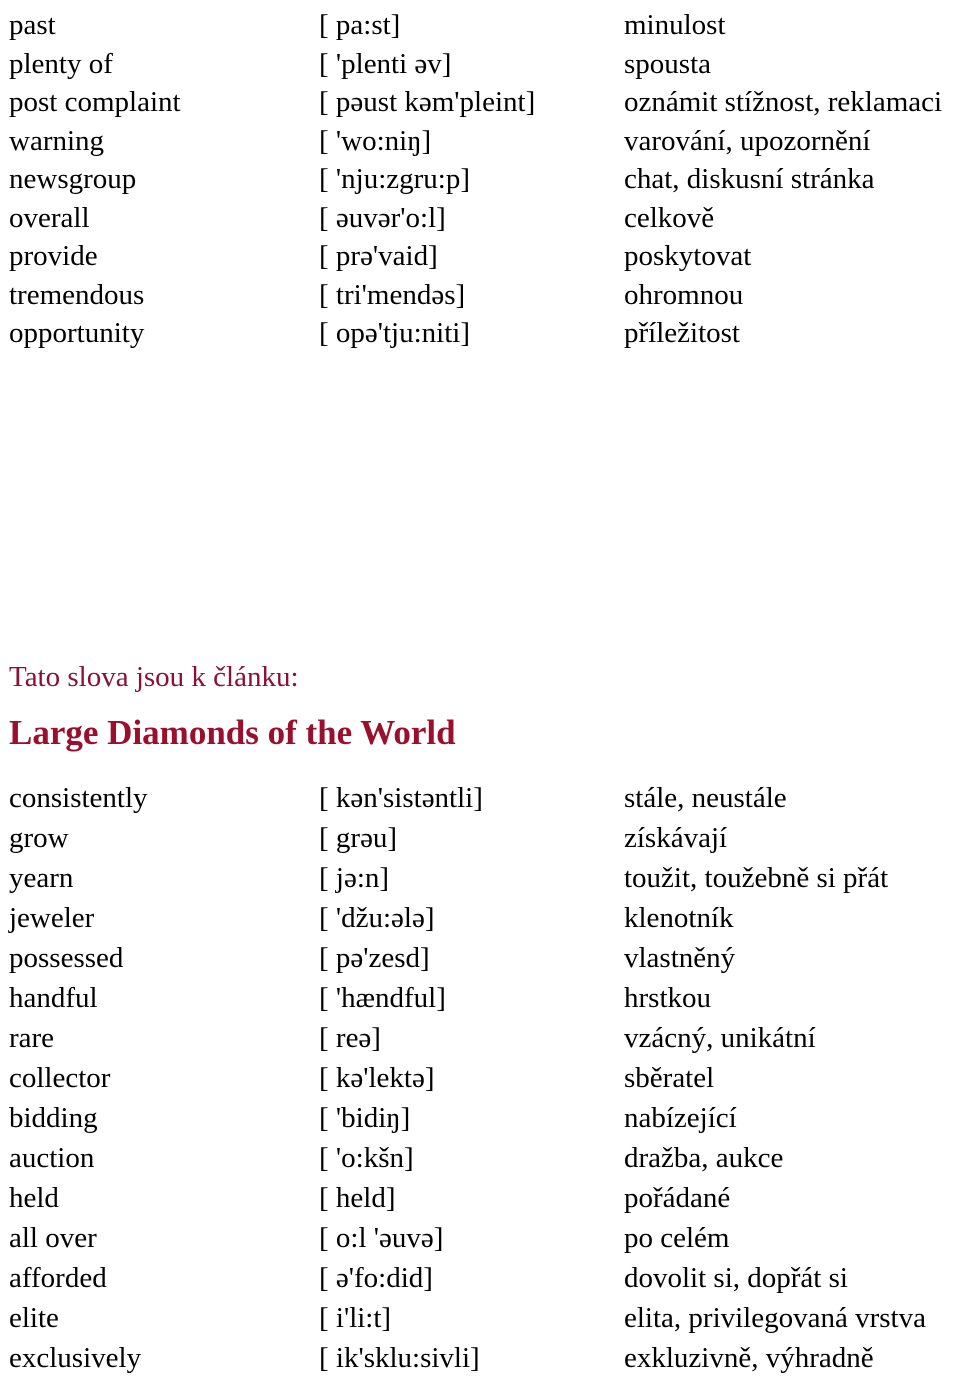  I want to click on vocabulary-phonetic: [ jə:n], so click(354, 878).